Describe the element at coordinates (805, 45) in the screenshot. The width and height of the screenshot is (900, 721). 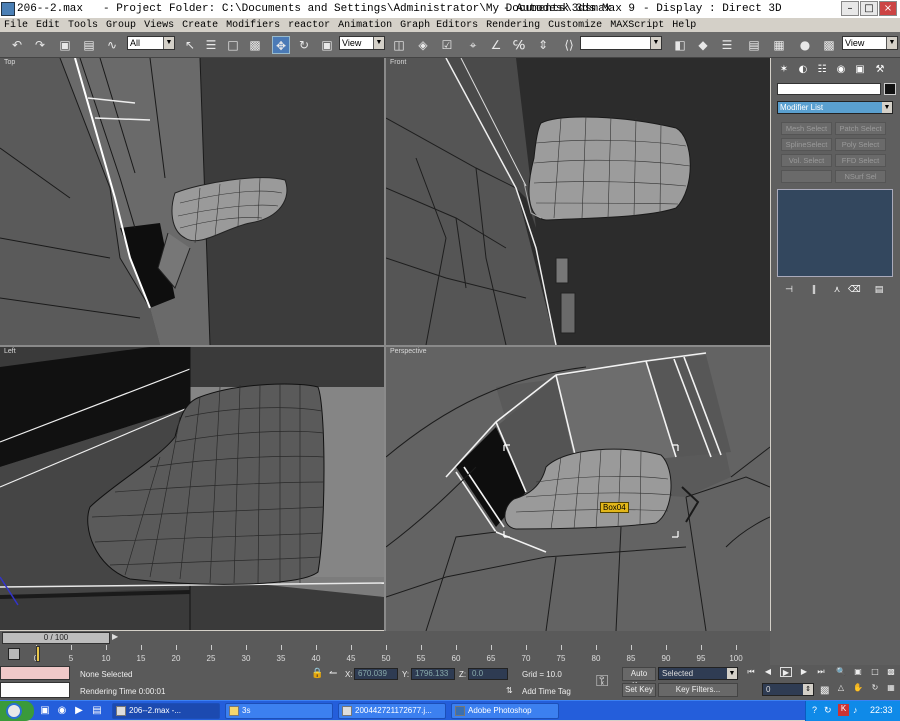
I see `material-editor-icon: ●` at that location.